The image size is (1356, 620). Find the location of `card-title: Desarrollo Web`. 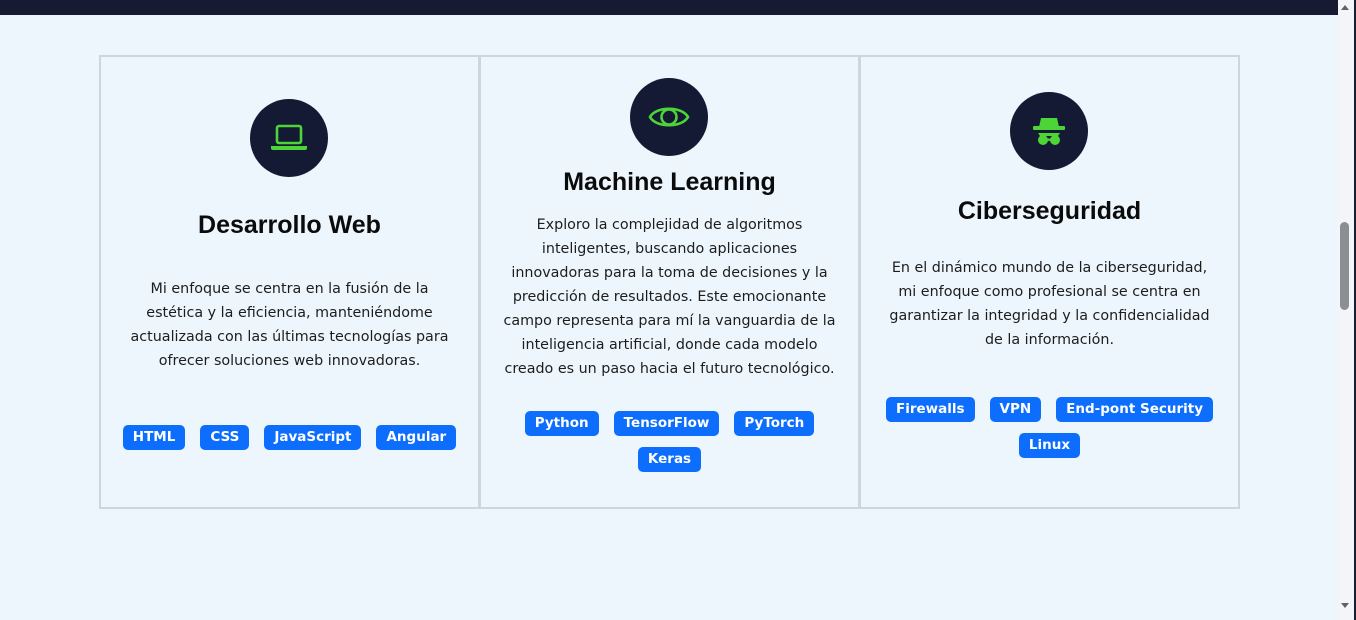

card-title: Desarrollo Web is located at coordinates (289, 225).